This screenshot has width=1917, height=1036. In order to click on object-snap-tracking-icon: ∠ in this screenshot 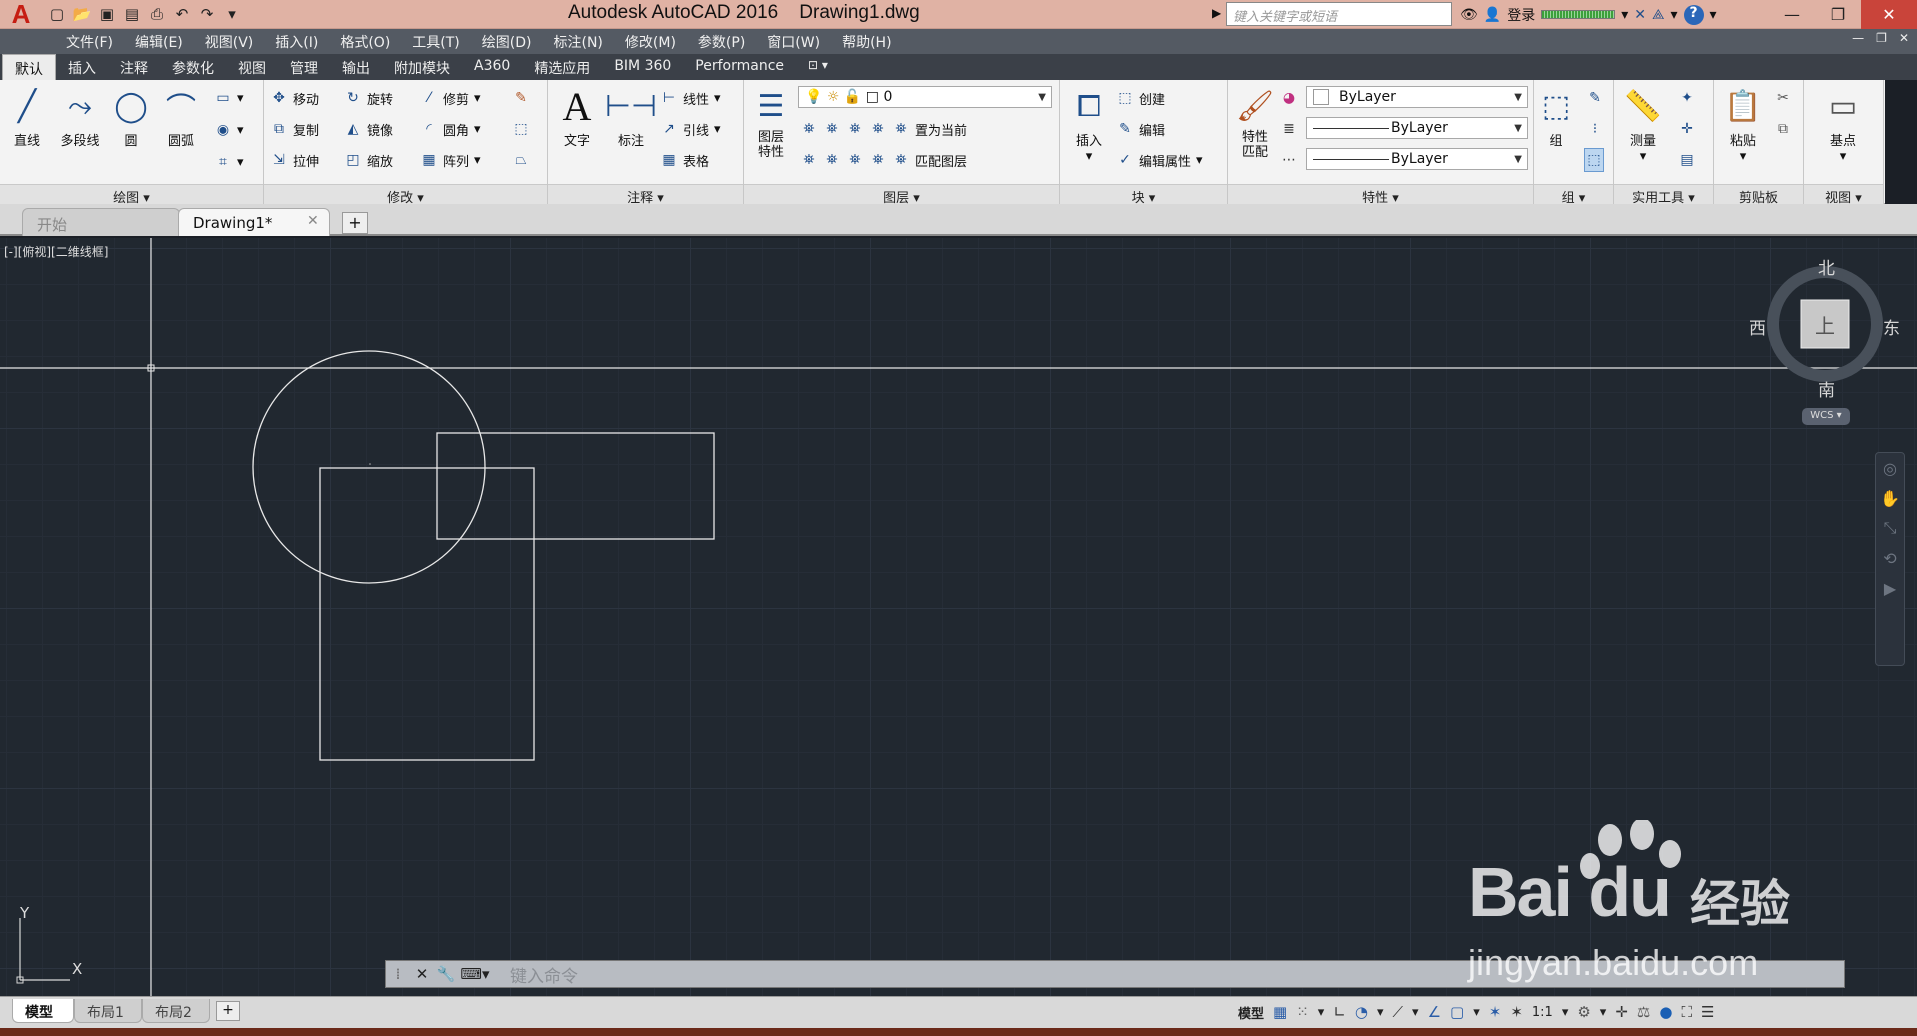, I will do `click(1434, 1012)`.